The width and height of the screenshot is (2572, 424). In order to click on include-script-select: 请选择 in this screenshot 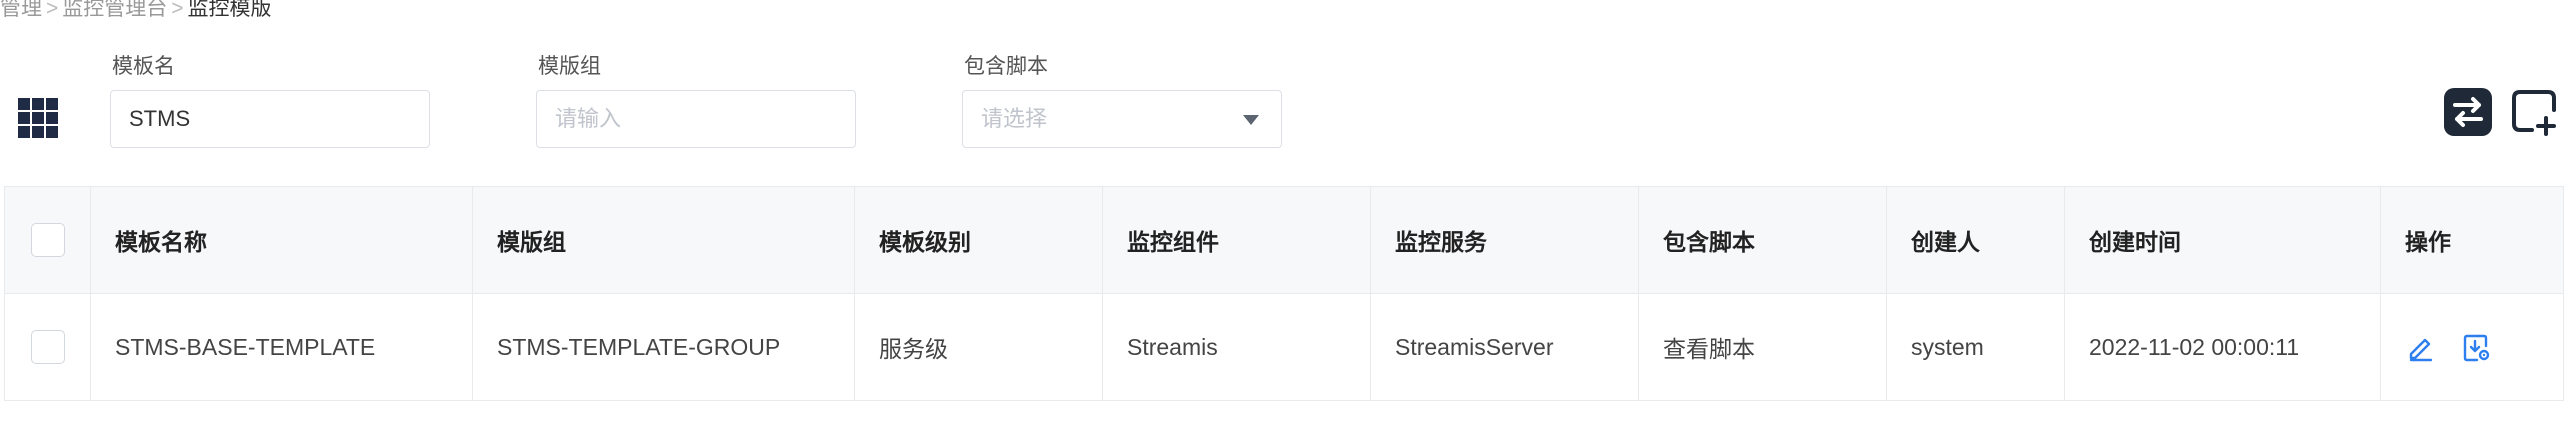, I will do `click(1122, 119)`.